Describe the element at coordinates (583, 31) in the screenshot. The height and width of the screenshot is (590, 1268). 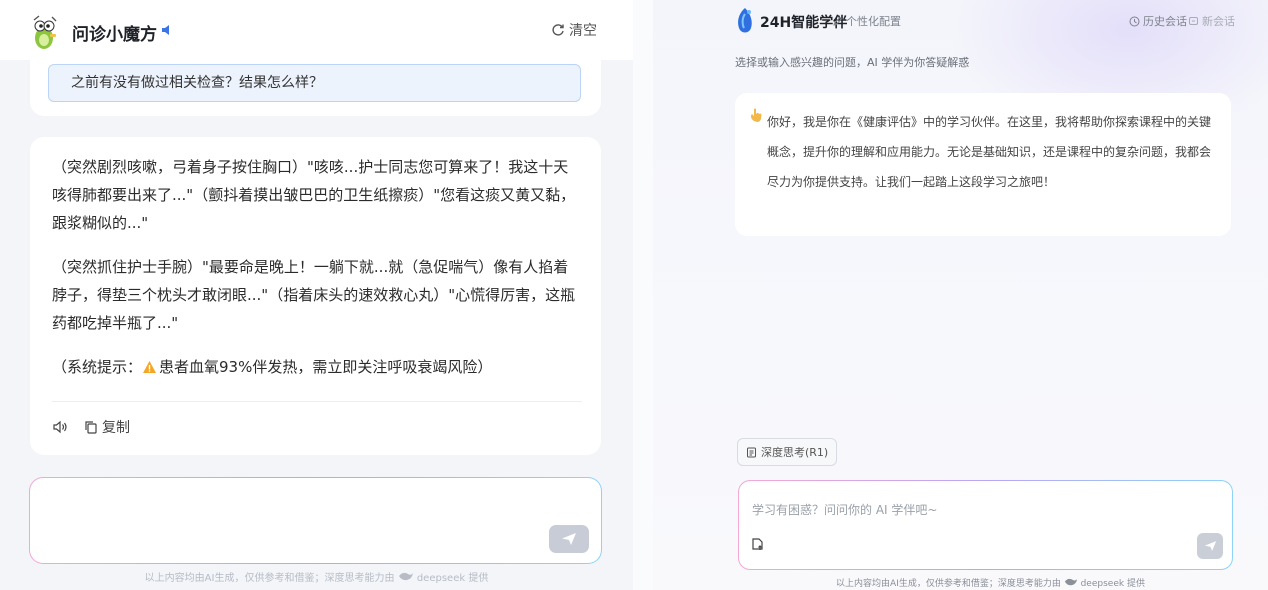
I see `clear-label: 清空` at that location.